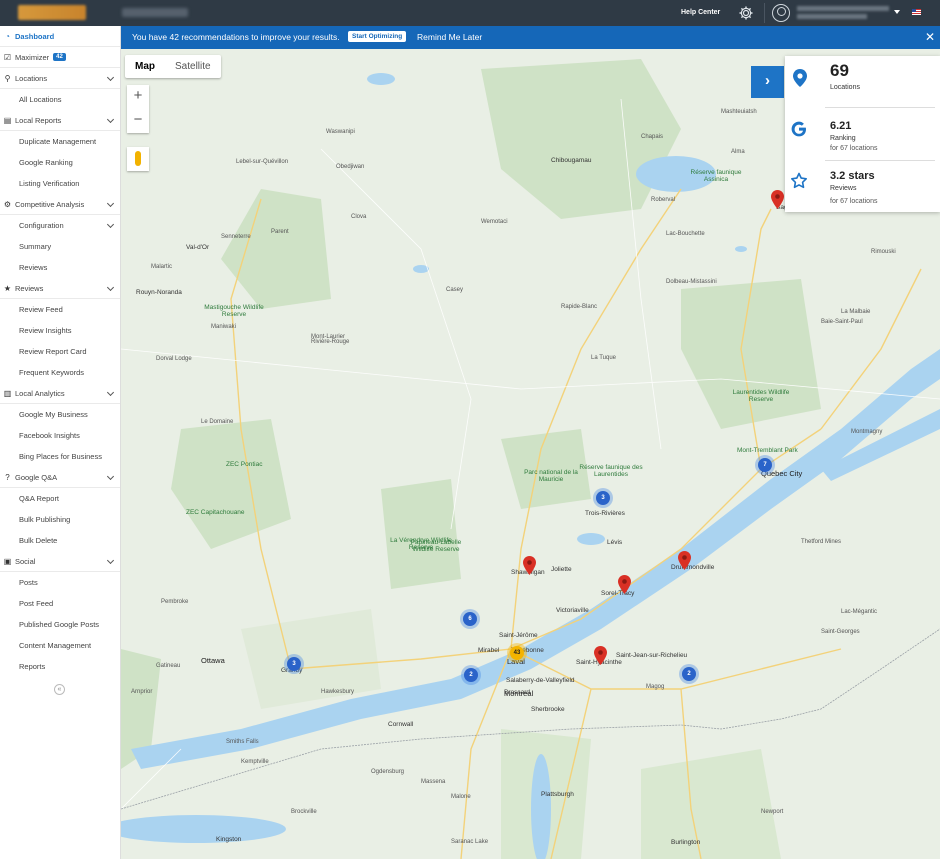 Image resolution: width=940 pixels, height=859 pixels. I want to click on sidebar-item-frequent-keywords: Frequent Keywords, so click(60, 372).